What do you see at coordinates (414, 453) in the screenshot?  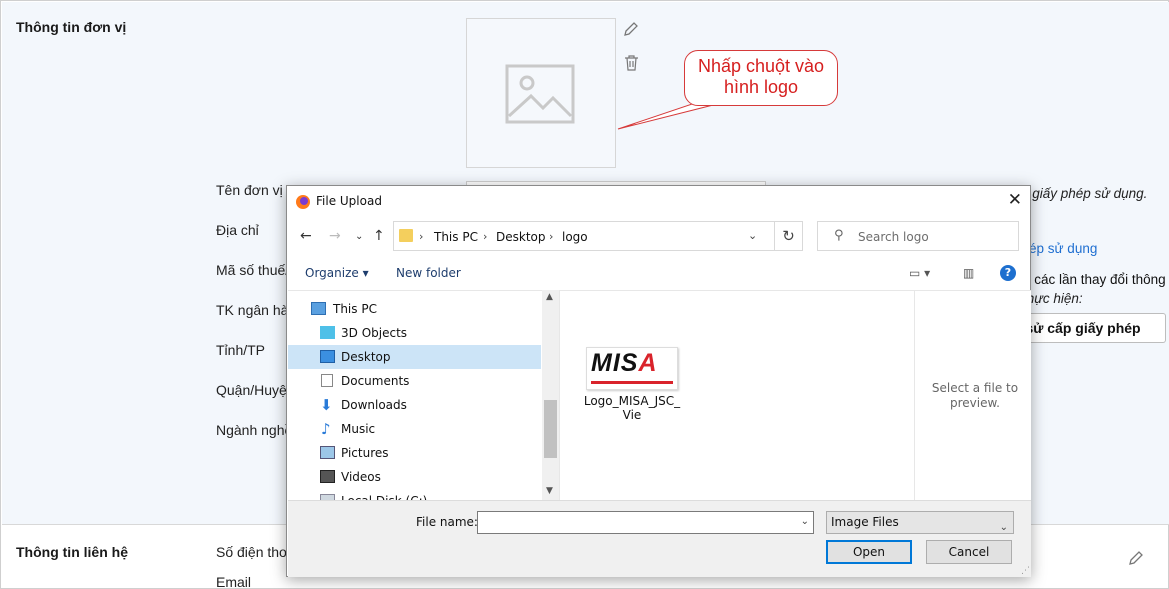 I see `tree-item-pictures: Pictures` at bounding box center [414, 453].